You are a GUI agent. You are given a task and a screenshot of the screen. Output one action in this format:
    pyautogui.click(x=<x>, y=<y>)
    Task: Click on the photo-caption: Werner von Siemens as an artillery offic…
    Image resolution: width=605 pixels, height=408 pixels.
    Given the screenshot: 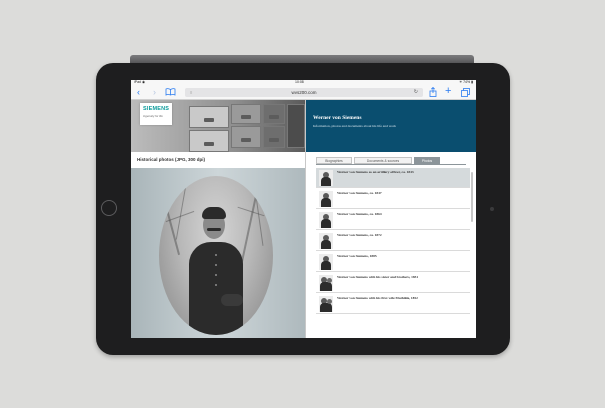 What is the action you would take?
    pyautogui.click(x=375, y=172)
    